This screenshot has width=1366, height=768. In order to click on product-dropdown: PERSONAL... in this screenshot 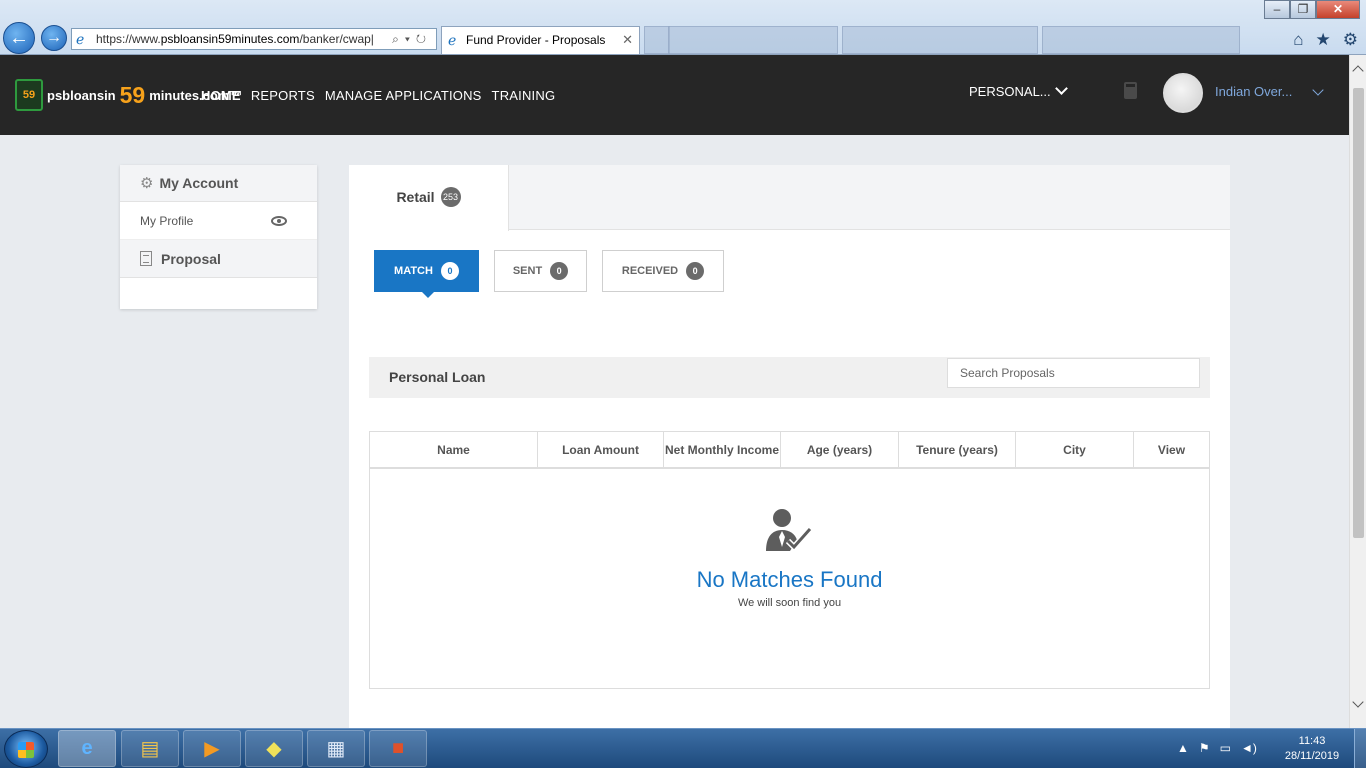, I will do `click(1018, 90)`.